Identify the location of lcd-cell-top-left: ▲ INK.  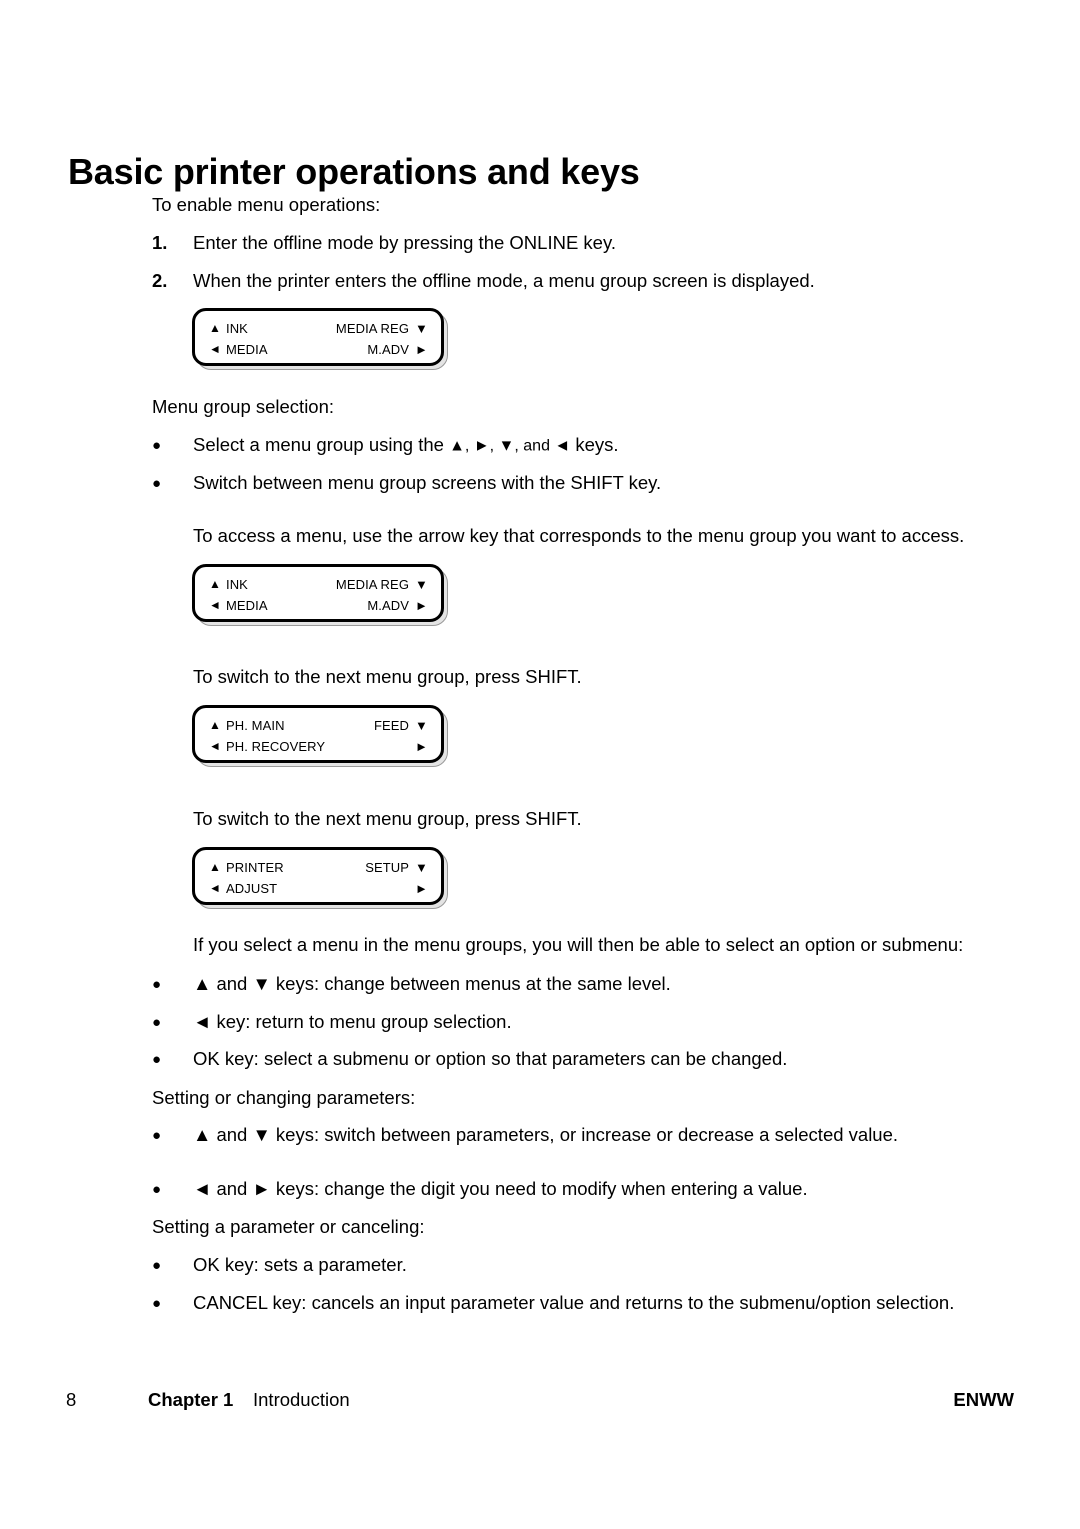
(228, 328).